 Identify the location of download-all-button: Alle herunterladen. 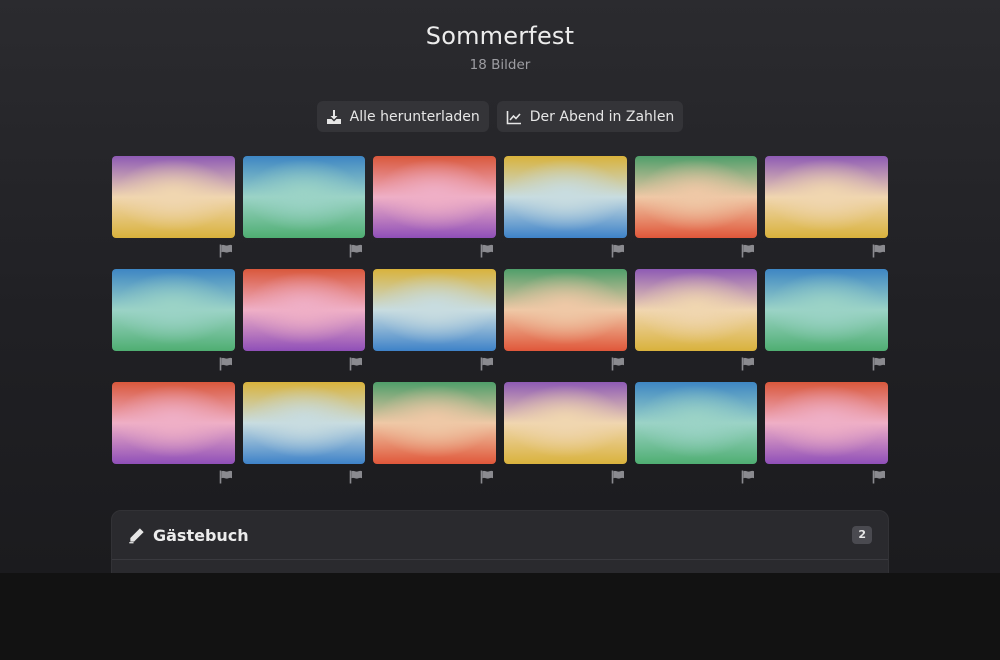
(402, 116).